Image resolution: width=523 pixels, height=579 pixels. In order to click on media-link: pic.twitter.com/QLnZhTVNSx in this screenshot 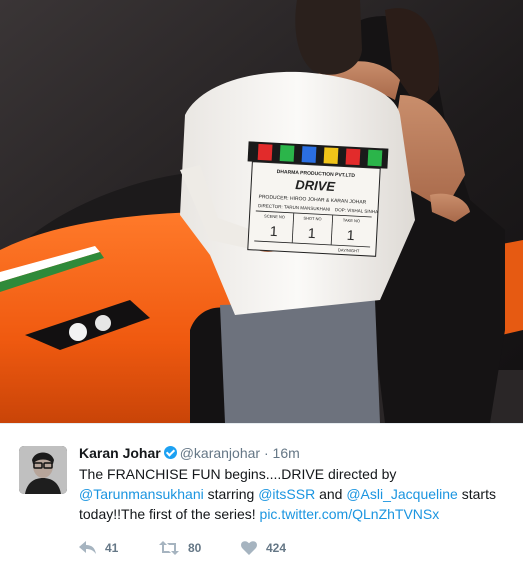, I will do `click(350, 514)`.